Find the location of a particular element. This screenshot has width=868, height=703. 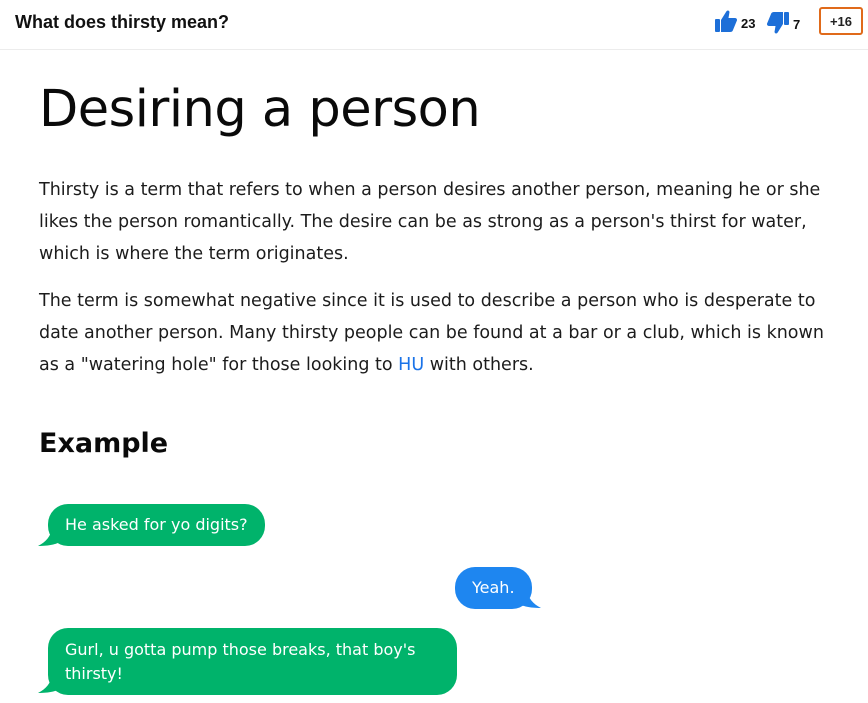

paragraph-2-text-end: with others. is located at coordinates (479, 365).